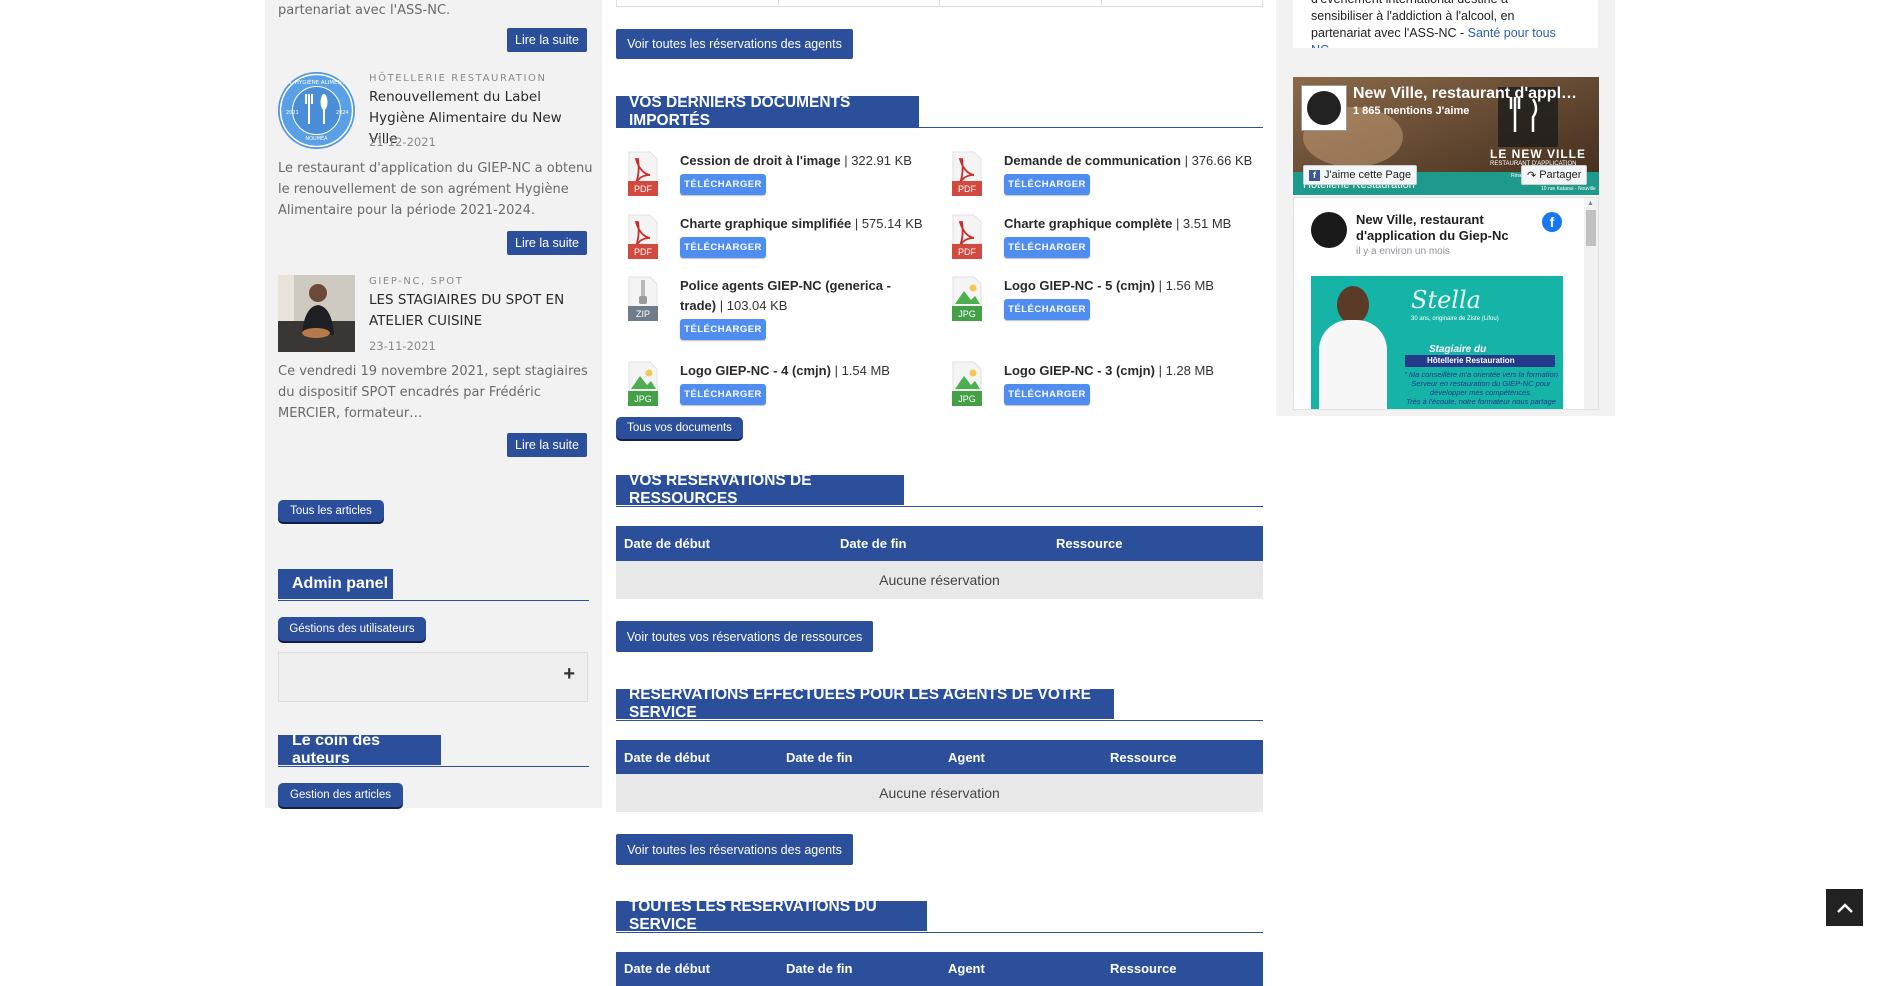 This screenshot has width=1881, height=986. I want to click on scroll-up-arrow-icon: ▲, so click(1590, 203).